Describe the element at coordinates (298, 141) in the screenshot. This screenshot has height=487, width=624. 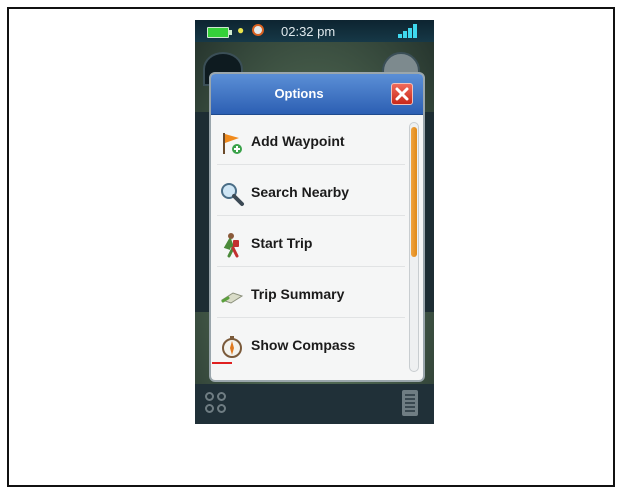
I see `menu-item-label: Add Waypoint` at that location.